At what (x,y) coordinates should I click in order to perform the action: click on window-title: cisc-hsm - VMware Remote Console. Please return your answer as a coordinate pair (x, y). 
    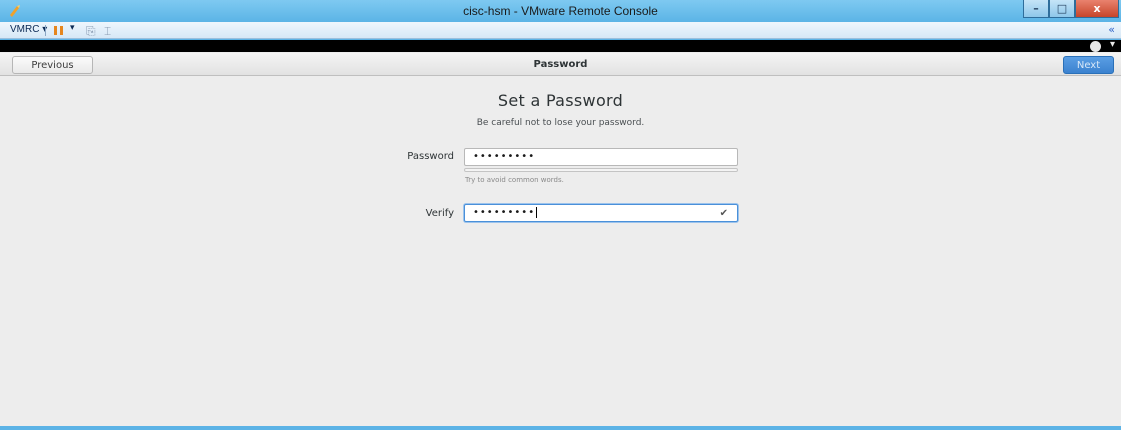
    Looking at the image, I should click on (560, 11).